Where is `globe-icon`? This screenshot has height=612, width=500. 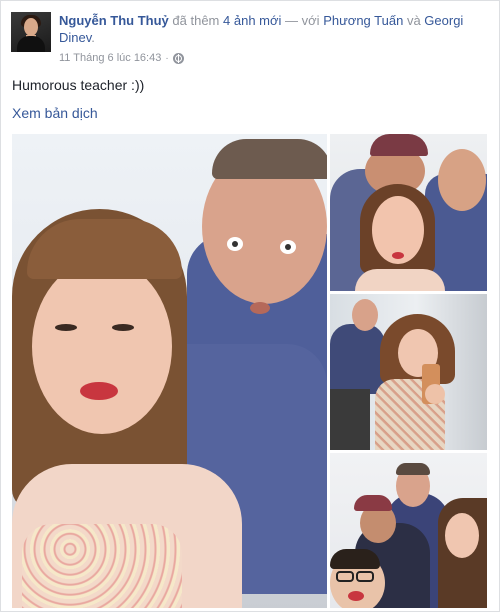
globe-icon is located at coordinates (178, 58).